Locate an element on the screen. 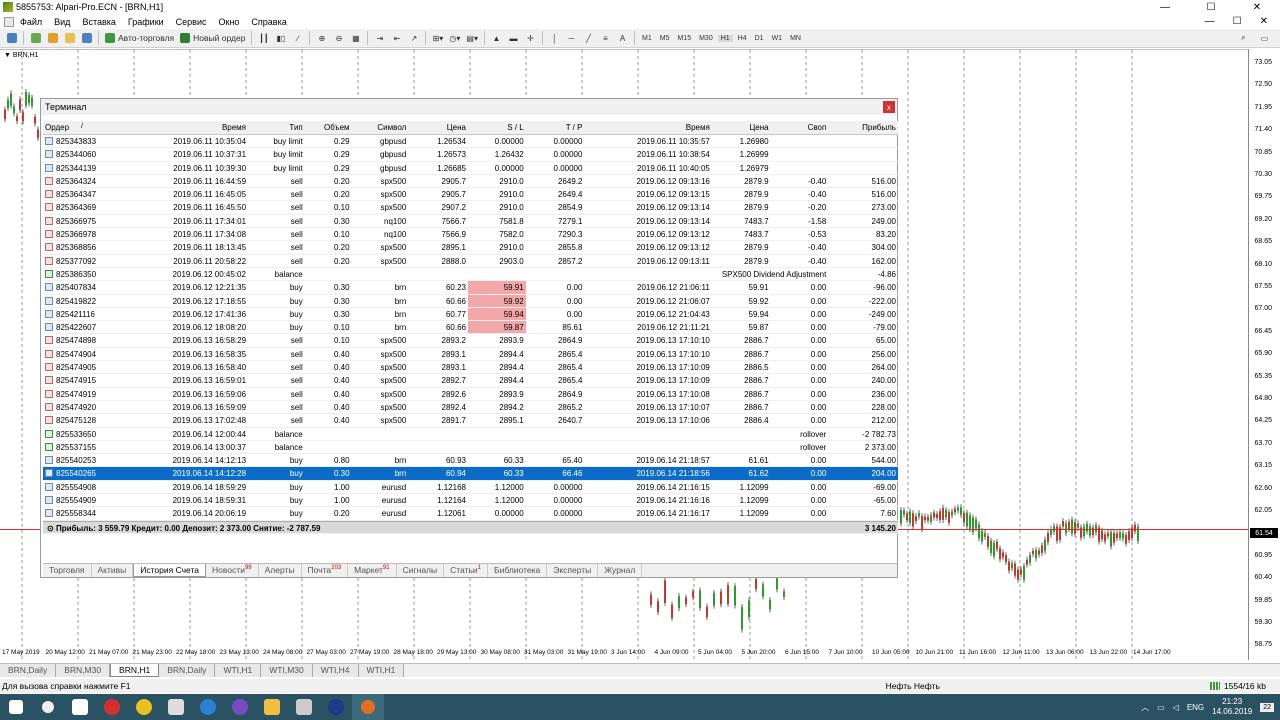  network-icon: ▭ is located at coordinates (1161, 707).